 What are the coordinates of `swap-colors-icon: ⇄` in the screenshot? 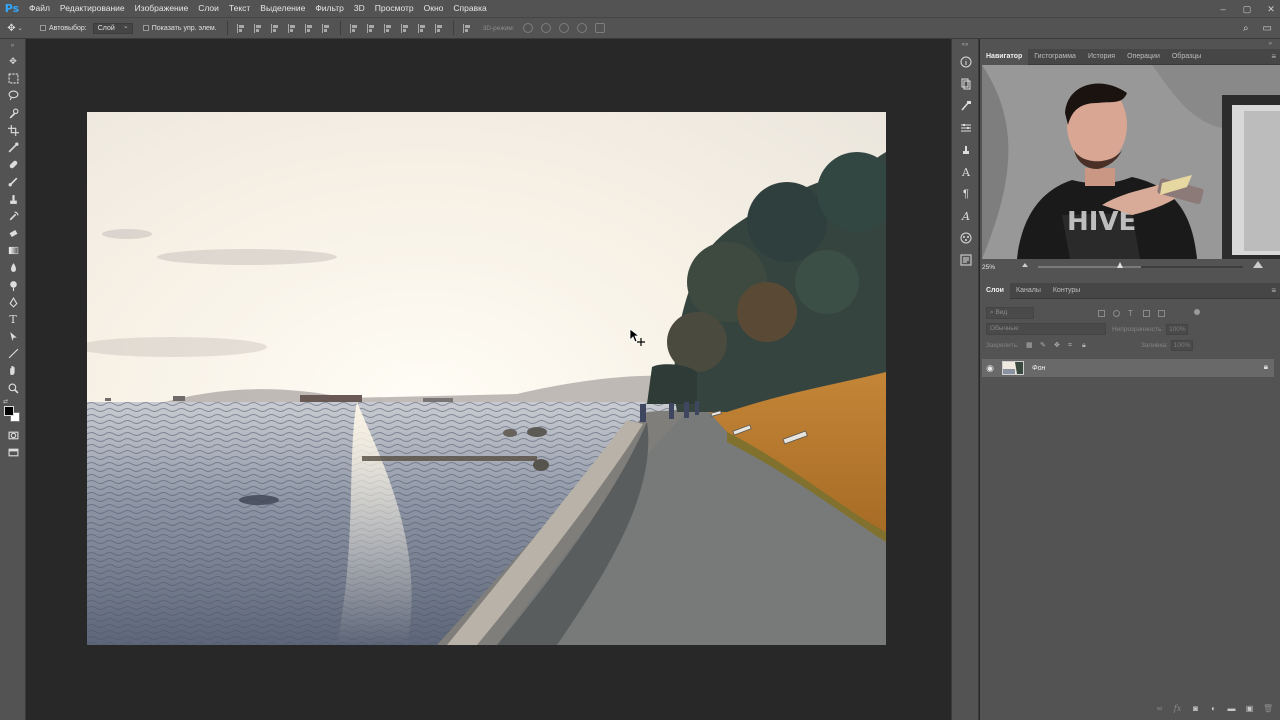 It's located at (5, 401).